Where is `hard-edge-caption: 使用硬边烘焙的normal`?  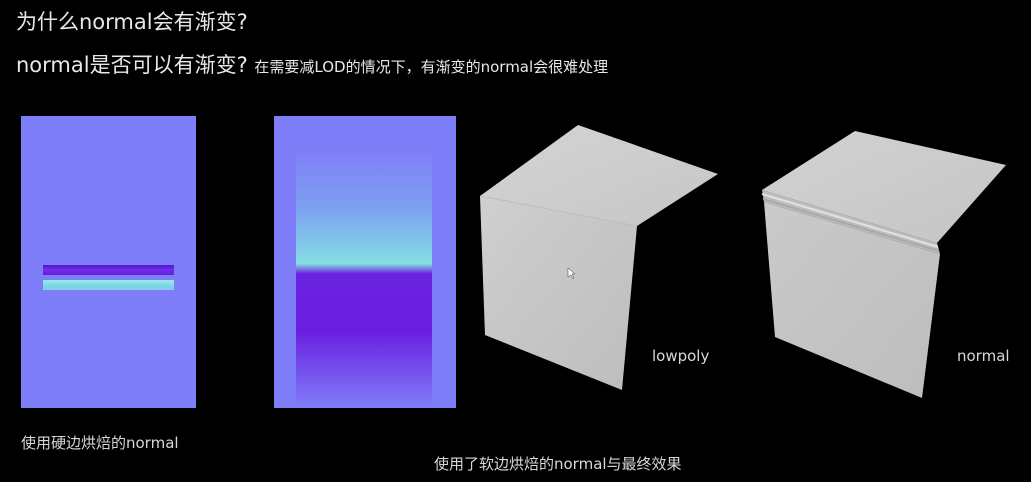 hard-edge-caption: 使用硬边烘焙的normal is located at coordinates (100, 443).